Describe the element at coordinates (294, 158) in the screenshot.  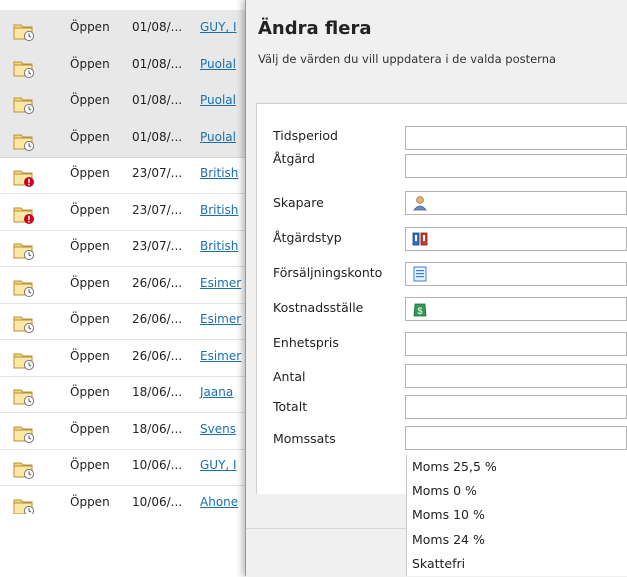
I see `action-label: Åtgärd` at that location.